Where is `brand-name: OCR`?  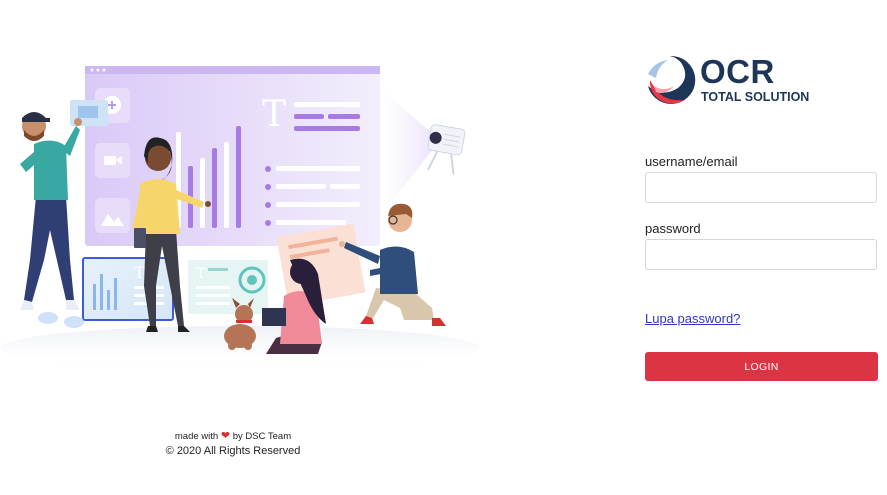
brand-name: OCR is located at coordinates (737, 71).